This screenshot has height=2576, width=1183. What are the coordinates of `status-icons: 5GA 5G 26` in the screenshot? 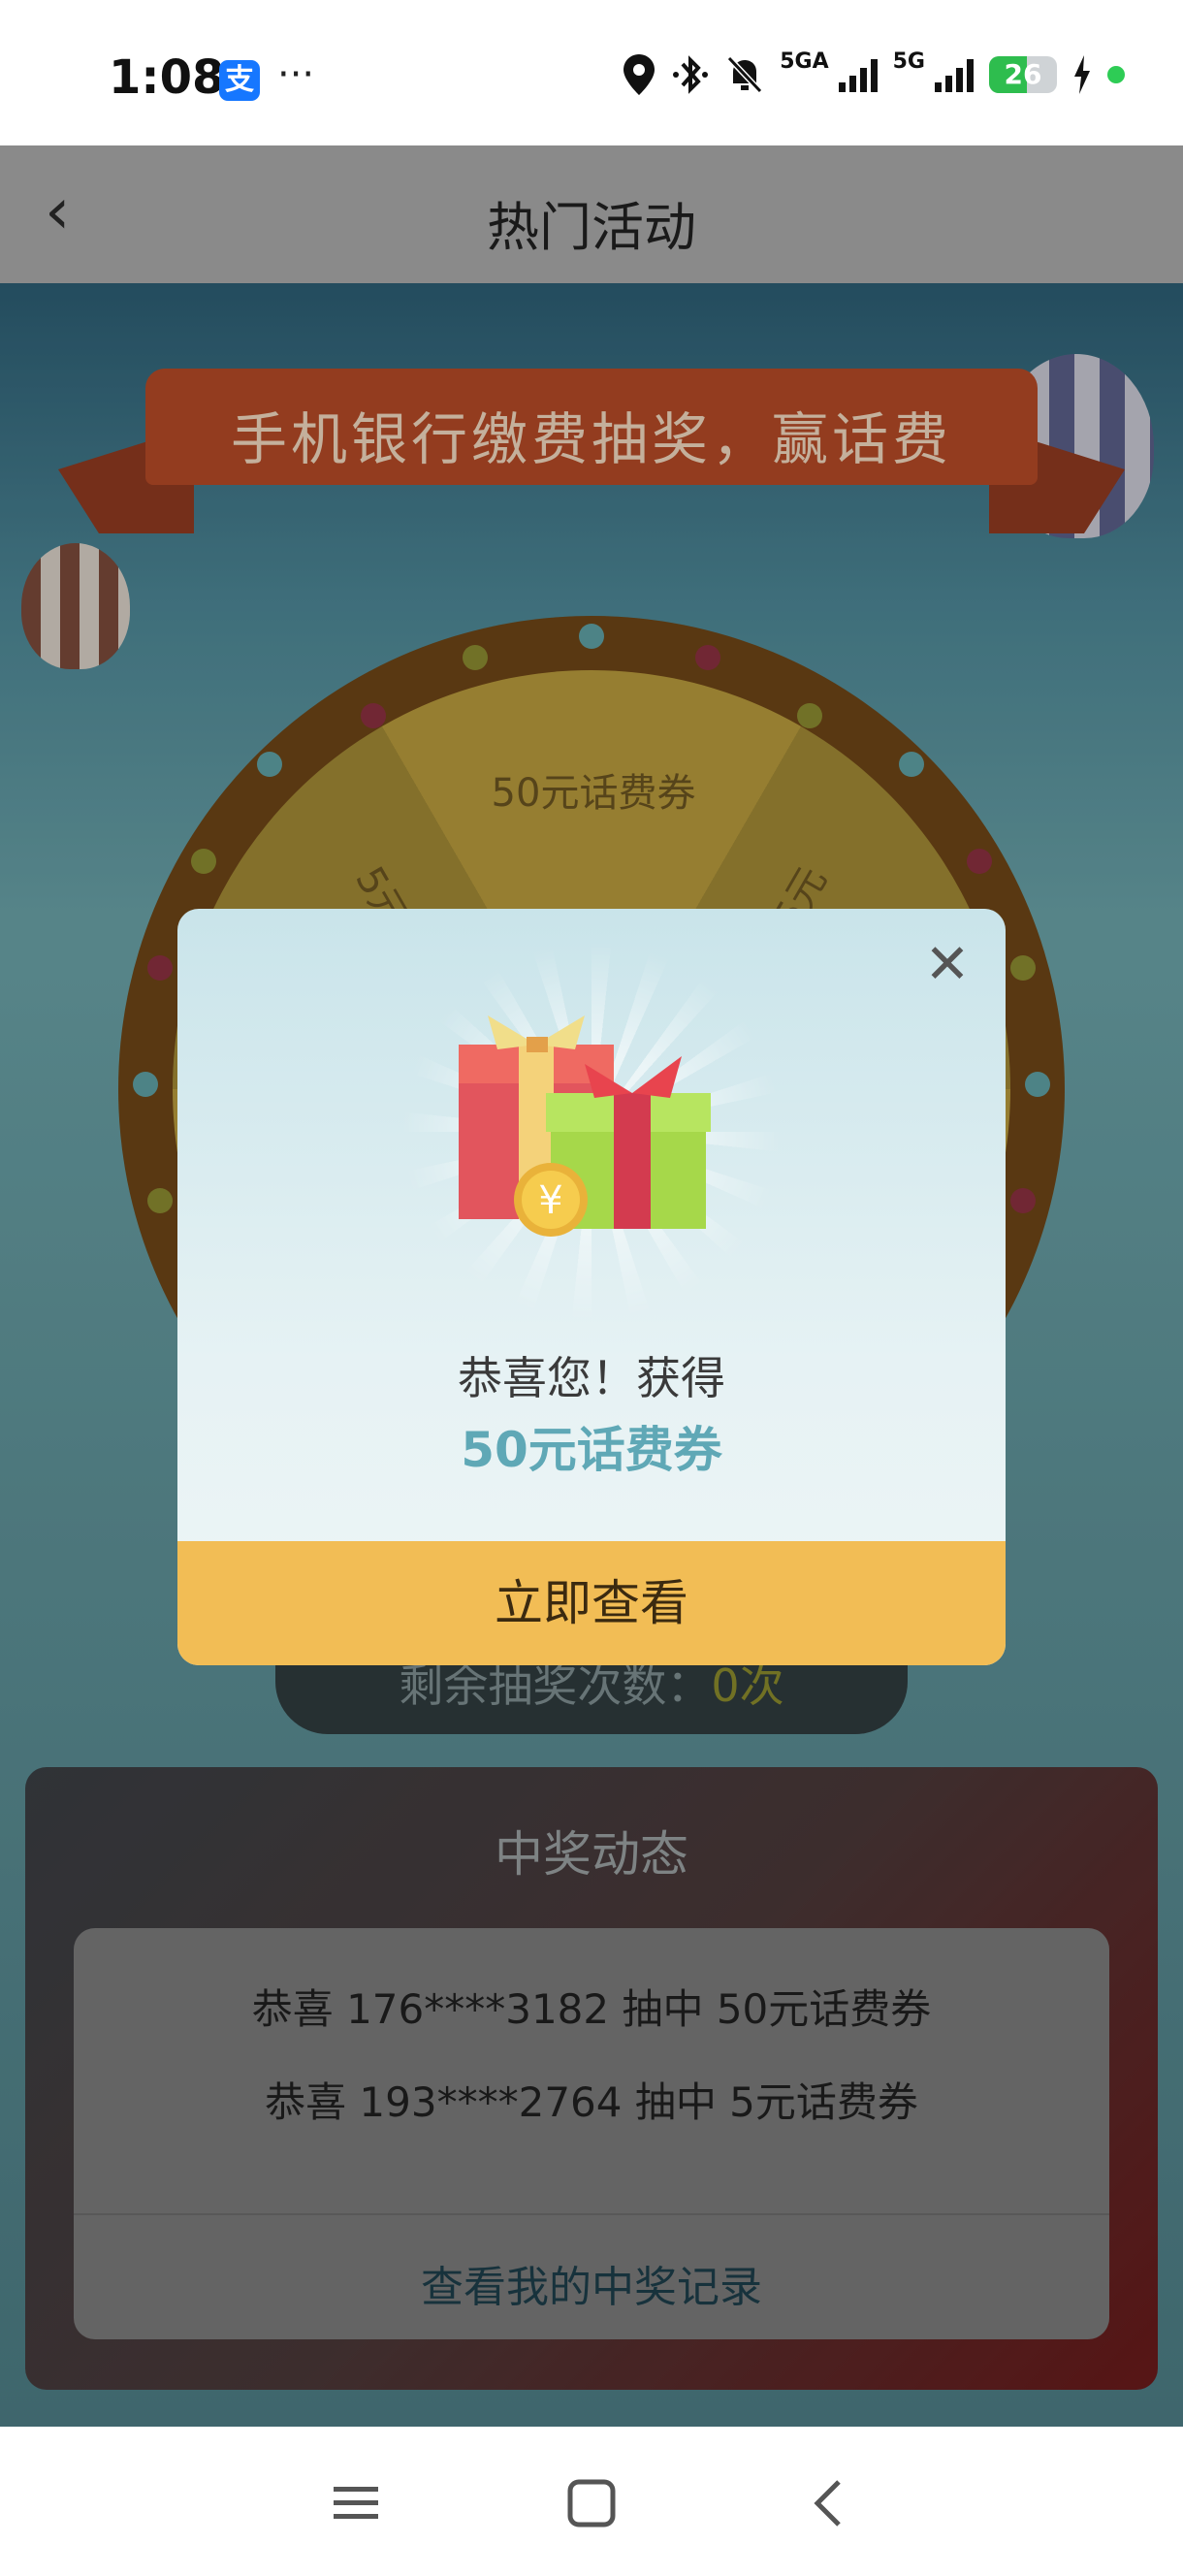 It's located at (874, 72).